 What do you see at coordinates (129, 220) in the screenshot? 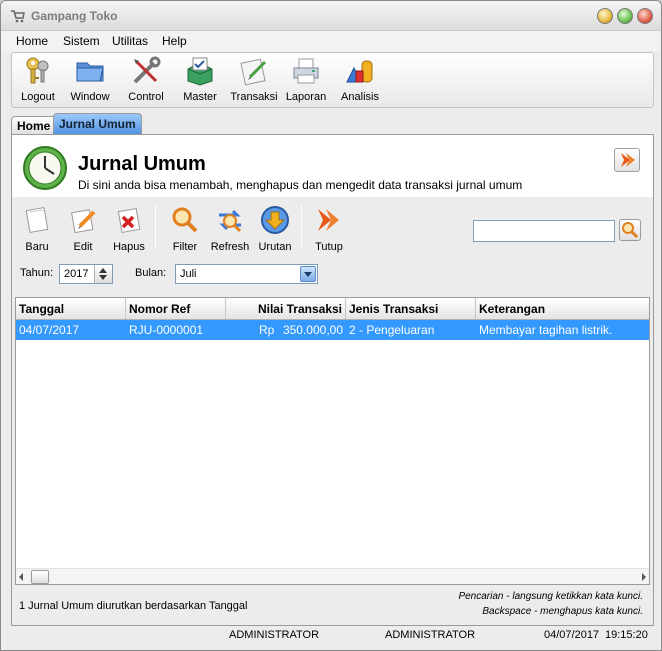
I see `delete-icon` at bounding box center [129, 220].